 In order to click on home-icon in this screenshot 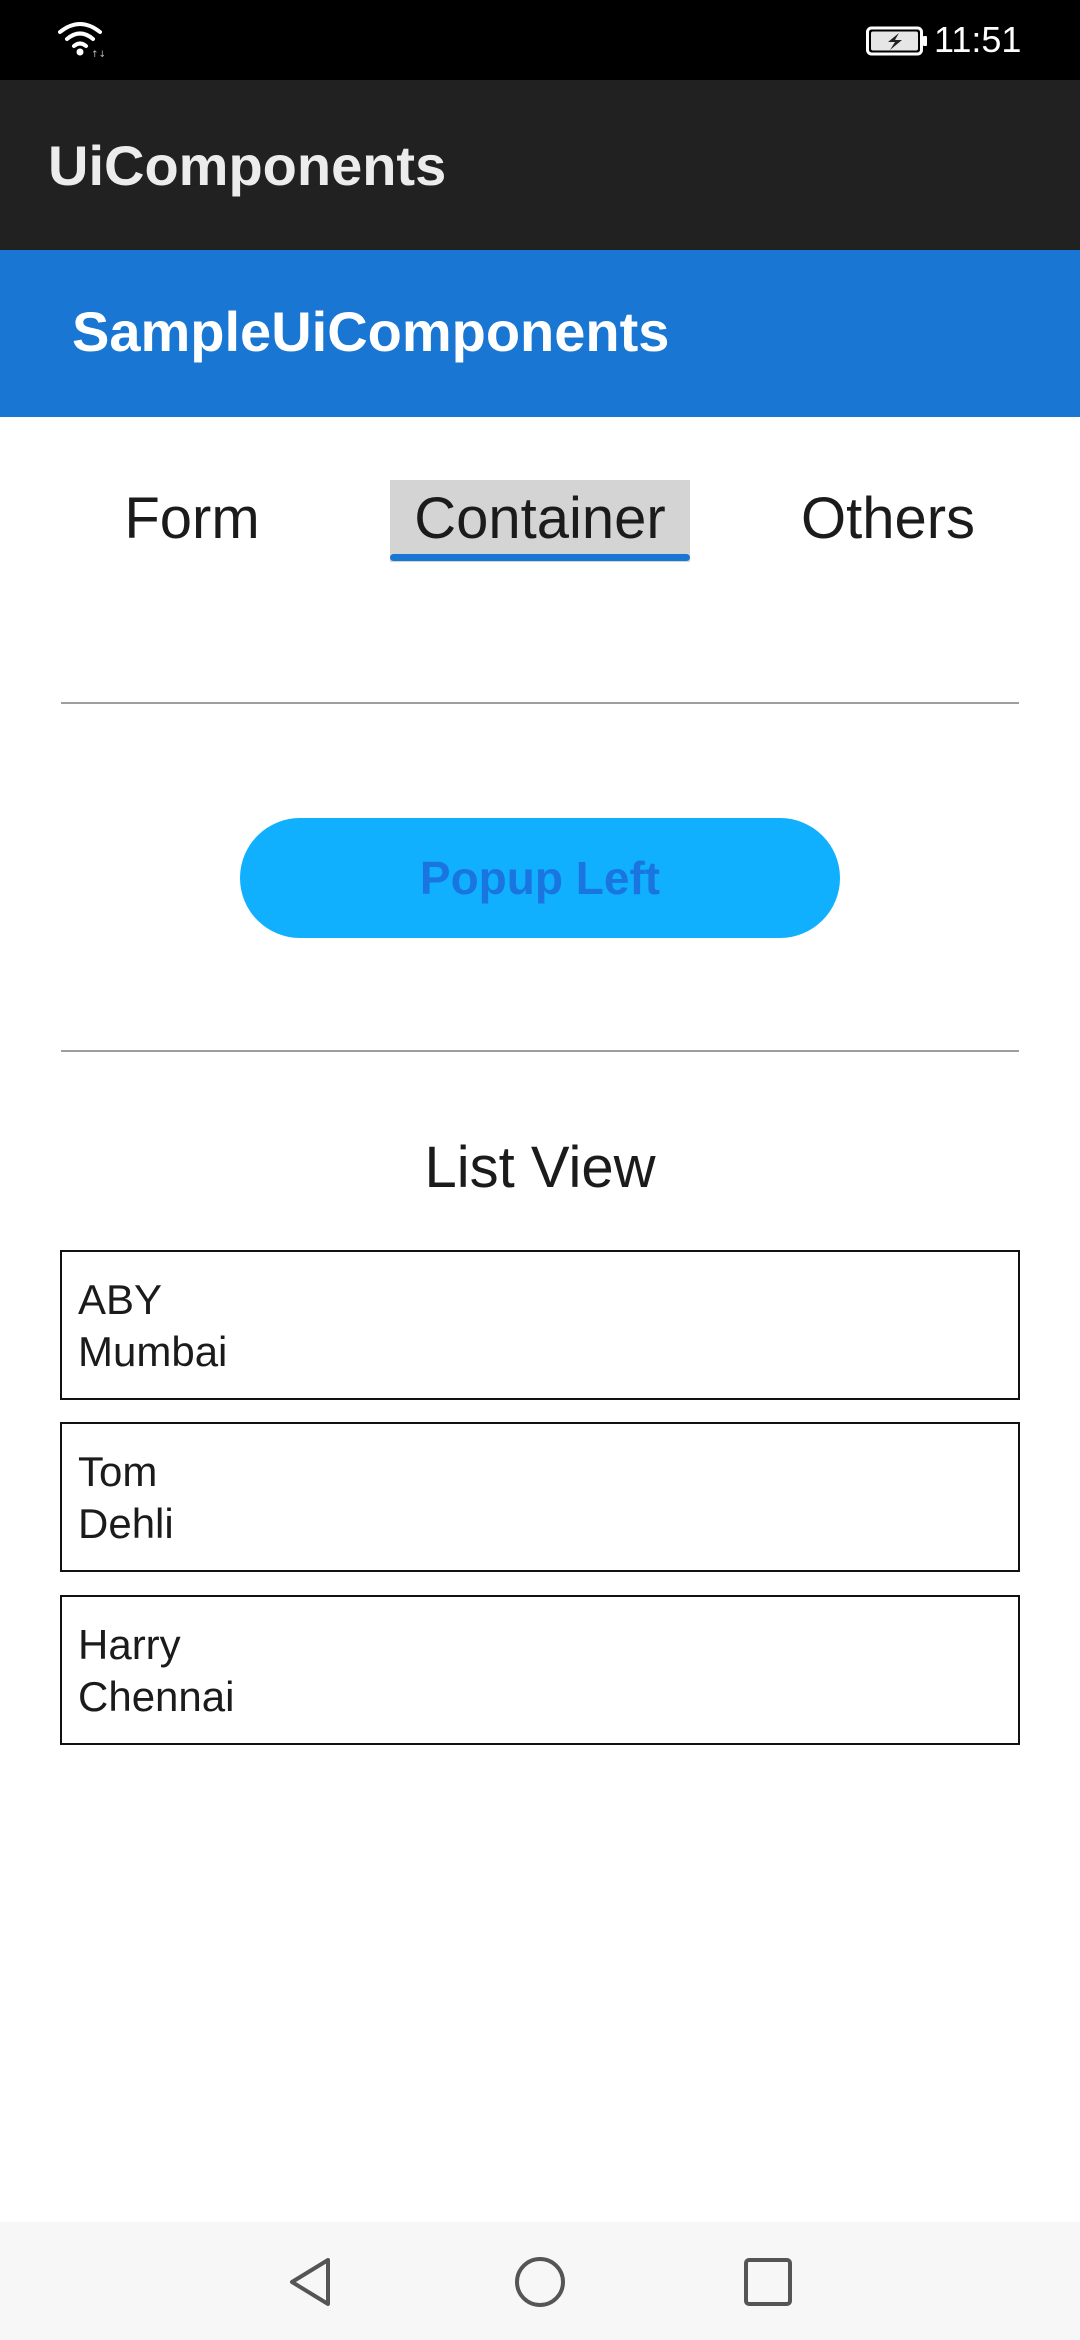, I will do `click(540, 2282)`.